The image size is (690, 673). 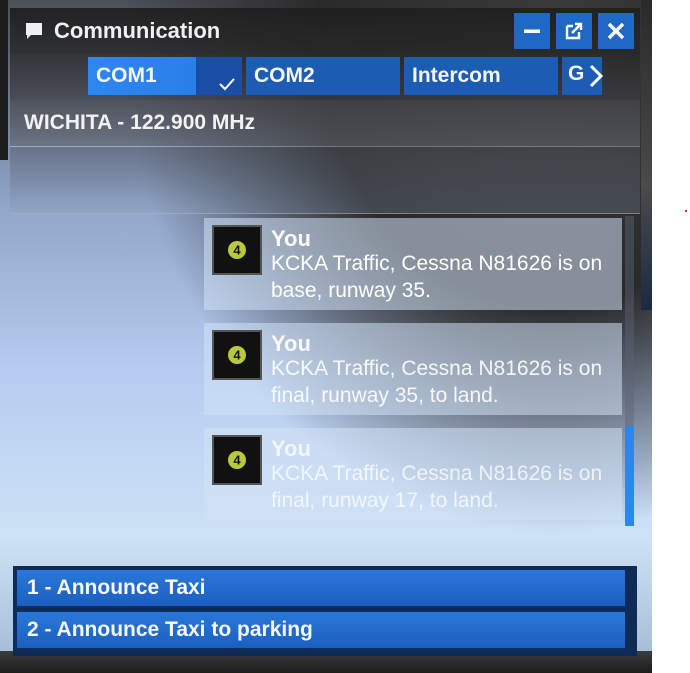 I want to click on close-button, so click(x=616, y=31).